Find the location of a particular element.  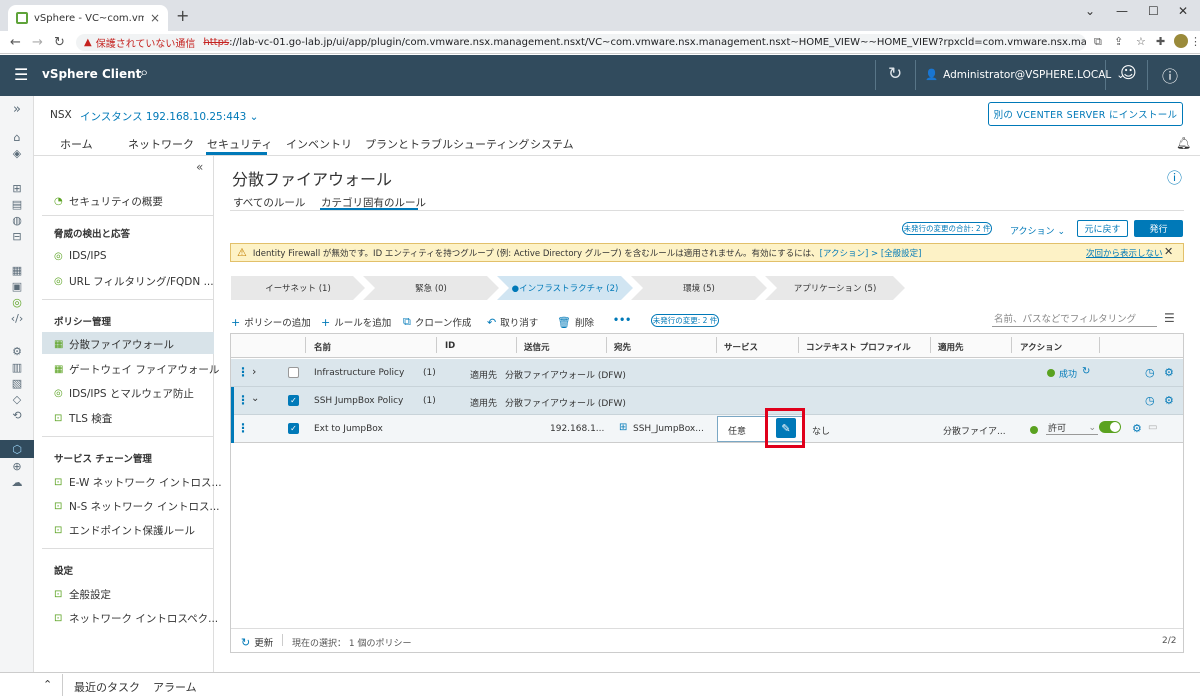

hybrid-icon: ⊕ is located at coordinates (17, 466).